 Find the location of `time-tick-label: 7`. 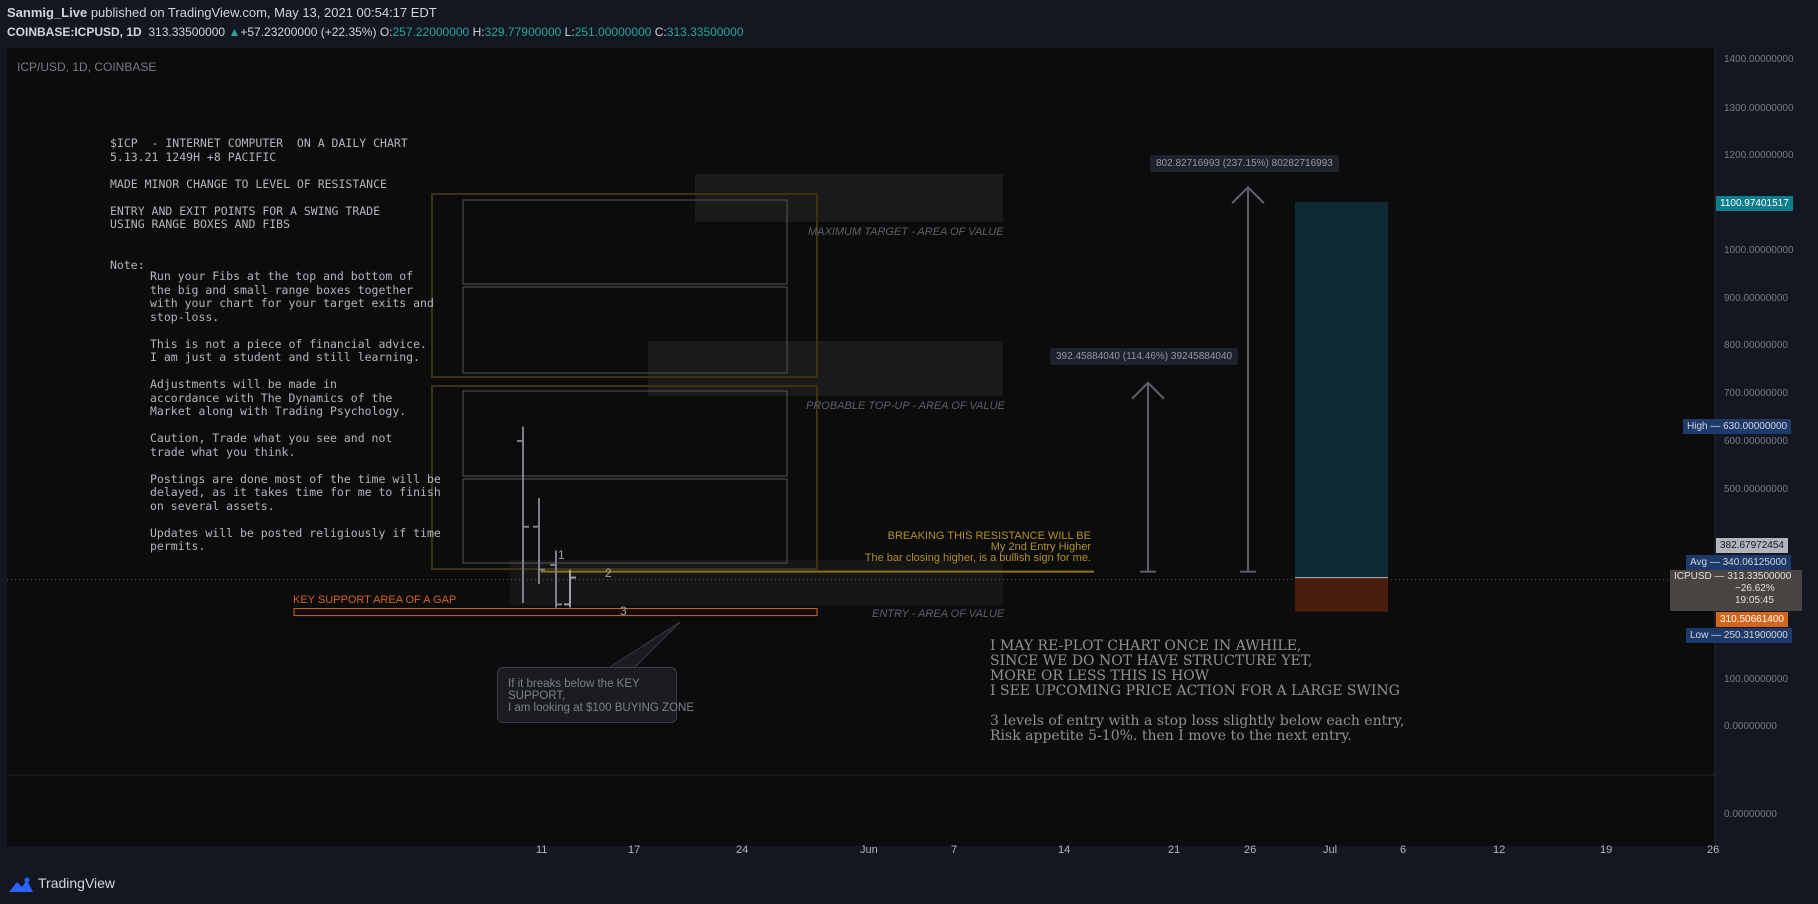

time-tick-label: 7 is located at coordinates (954, 850).